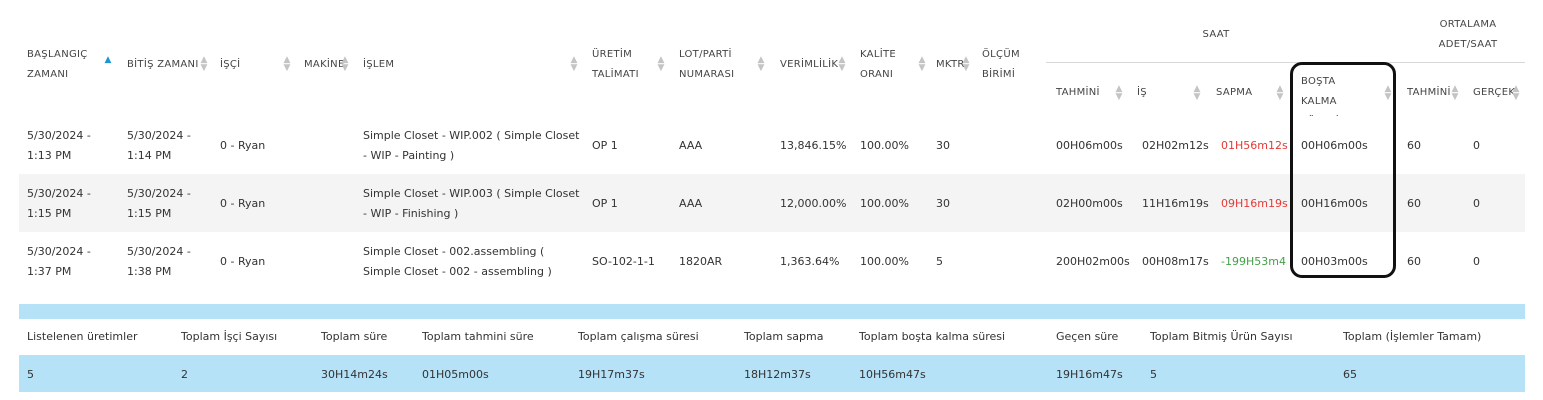  I want to click on cell-deviation: 01H56m12s, so click(1254, 145).